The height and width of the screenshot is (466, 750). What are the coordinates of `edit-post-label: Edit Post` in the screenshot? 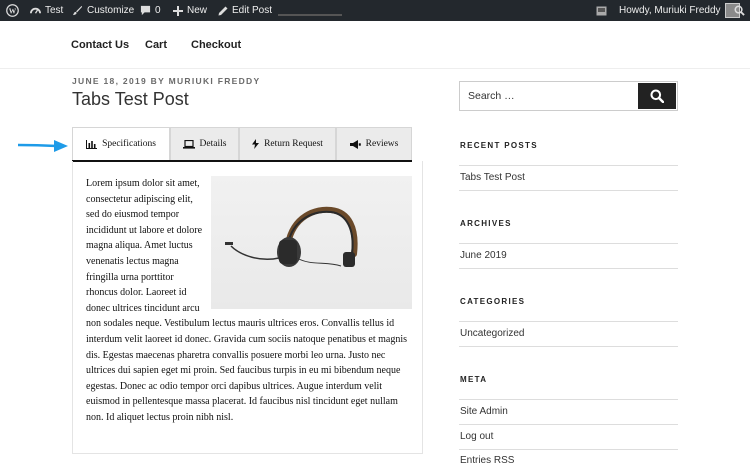 It's located at (252, 10).